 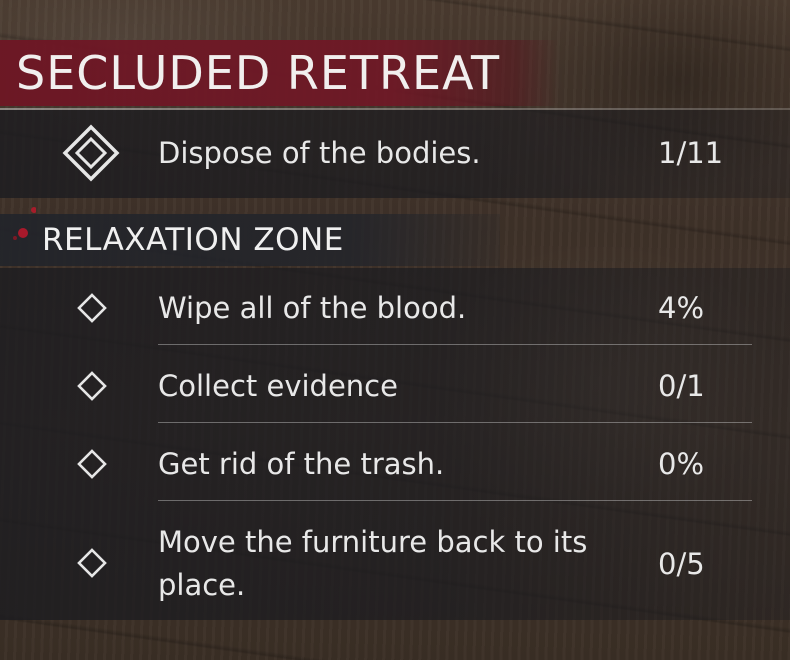 I want to click on main-task-progress: 1/11, so click(x=691, y=153).